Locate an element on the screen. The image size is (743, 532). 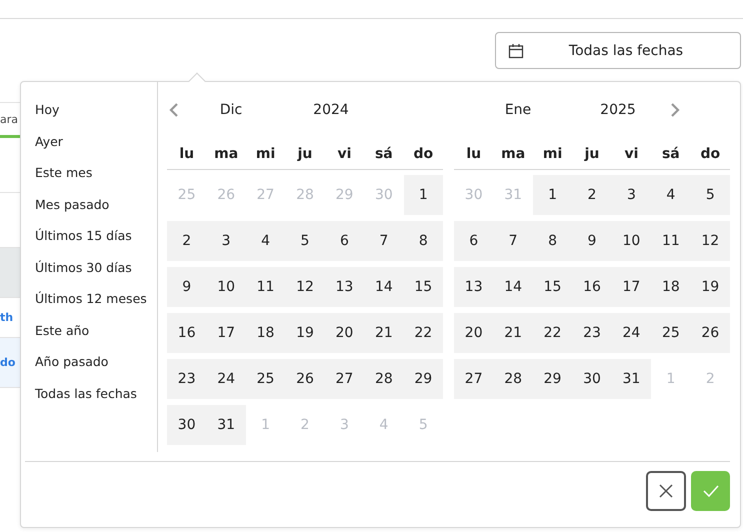
date-range-button: Todas las fechas is located at coordinates (618, 50).